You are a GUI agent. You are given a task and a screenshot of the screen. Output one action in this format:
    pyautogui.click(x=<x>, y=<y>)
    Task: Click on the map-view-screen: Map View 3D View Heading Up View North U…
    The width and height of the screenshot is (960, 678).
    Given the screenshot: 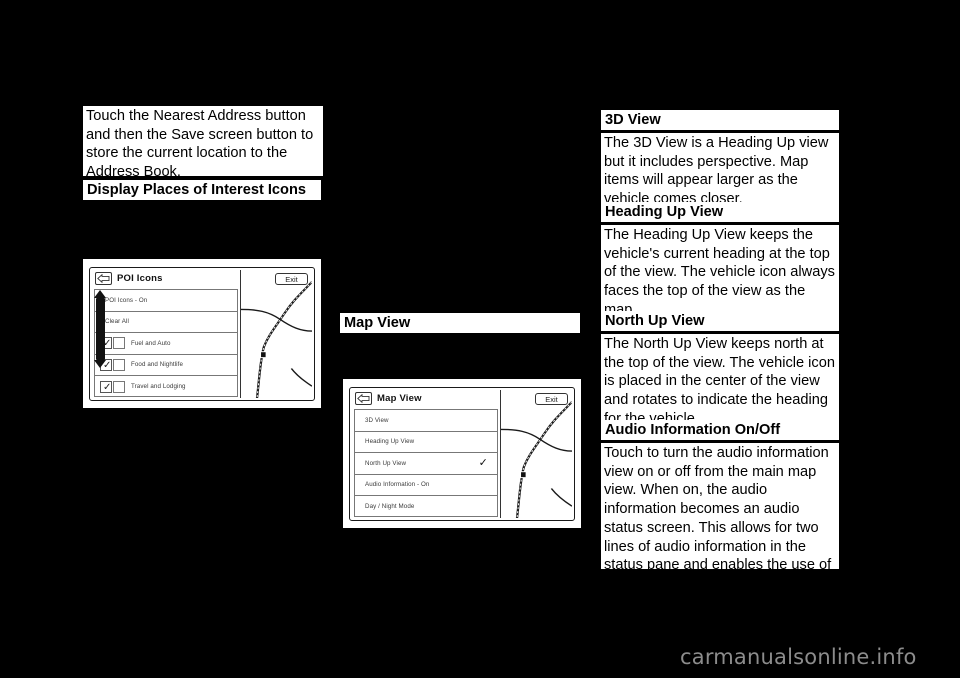 What is the action you would take?
    pyautogui.click(x=462, y=454)
    